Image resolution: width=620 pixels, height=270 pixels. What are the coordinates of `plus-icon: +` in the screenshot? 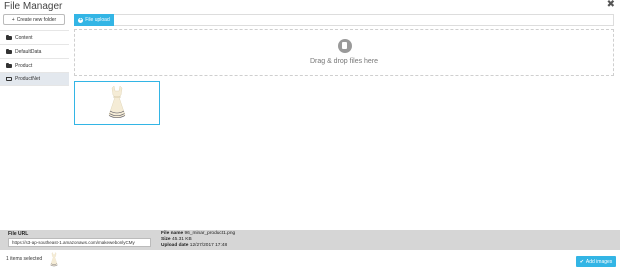 It's located at (13, 19).